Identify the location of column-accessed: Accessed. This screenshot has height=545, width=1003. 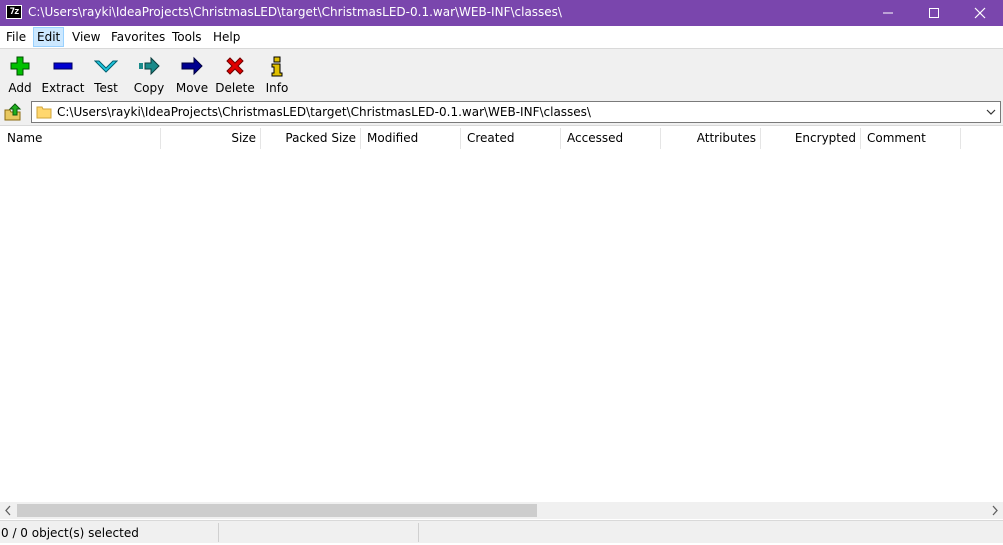
(595, 138).